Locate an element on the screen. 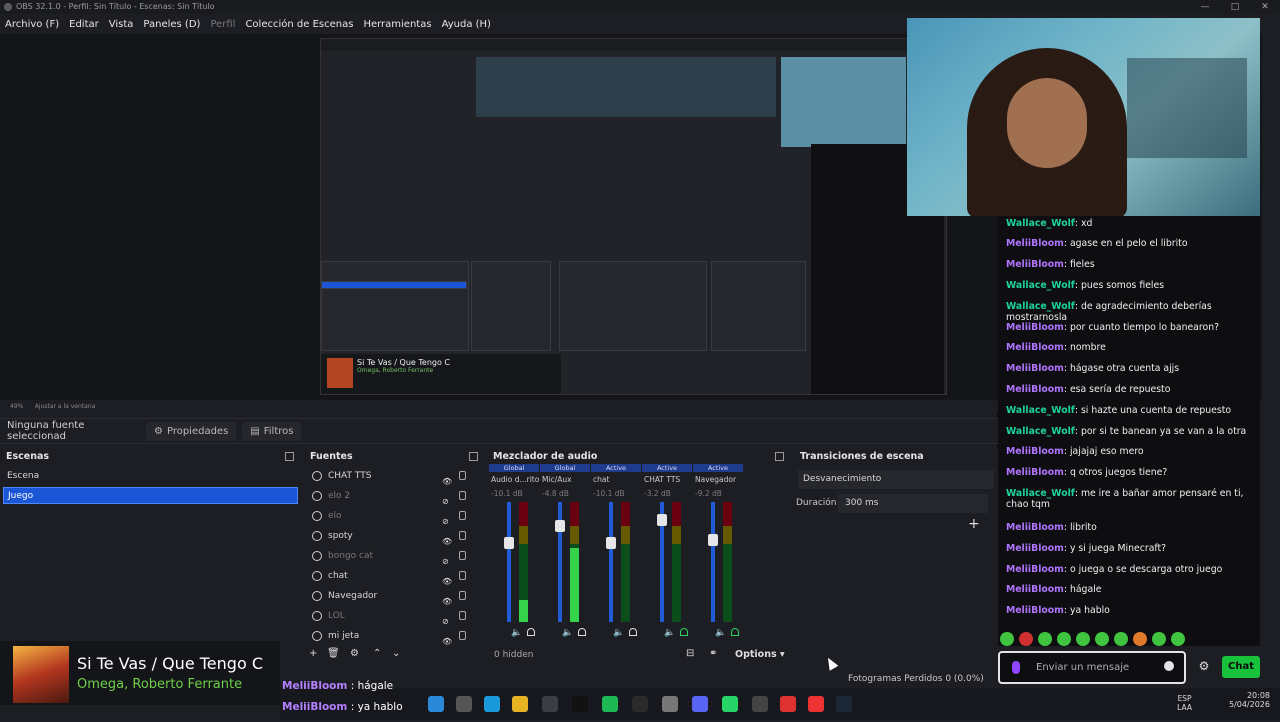 The height and width of the screenshot is (722, 1280). channel-name: Audio d...ritorio is located at coordinates (515, 479).